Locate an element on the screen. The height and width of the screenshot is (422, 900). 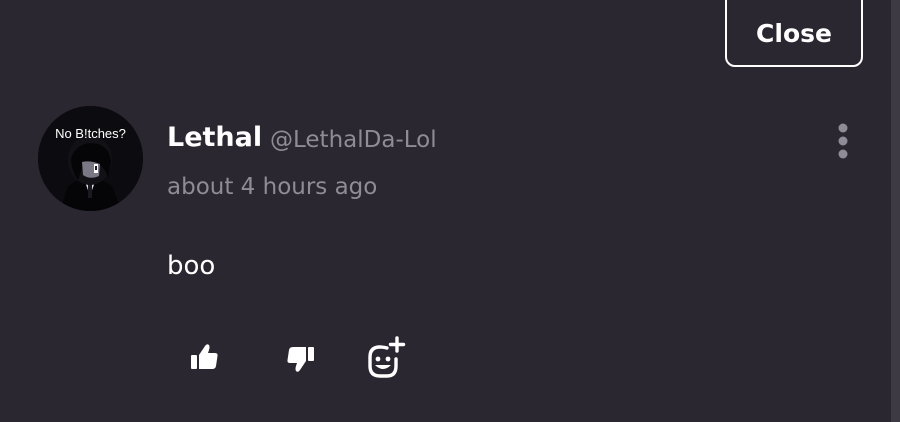
avatar-image is located at coordinates (90, 158).